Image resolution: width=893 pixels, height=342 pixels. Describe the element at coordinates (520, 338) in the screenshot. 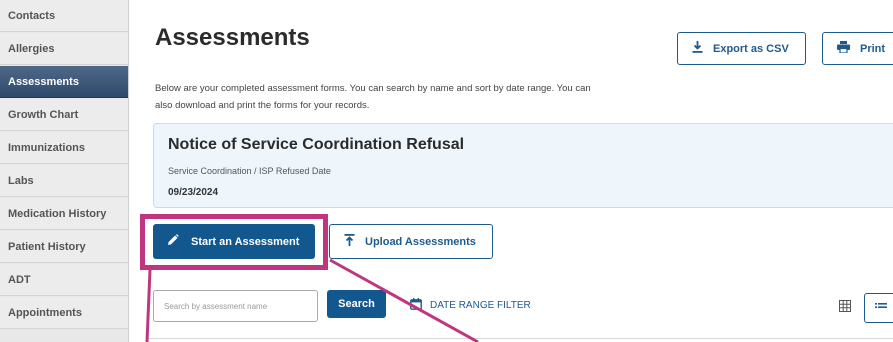

I see `divider` at that location.